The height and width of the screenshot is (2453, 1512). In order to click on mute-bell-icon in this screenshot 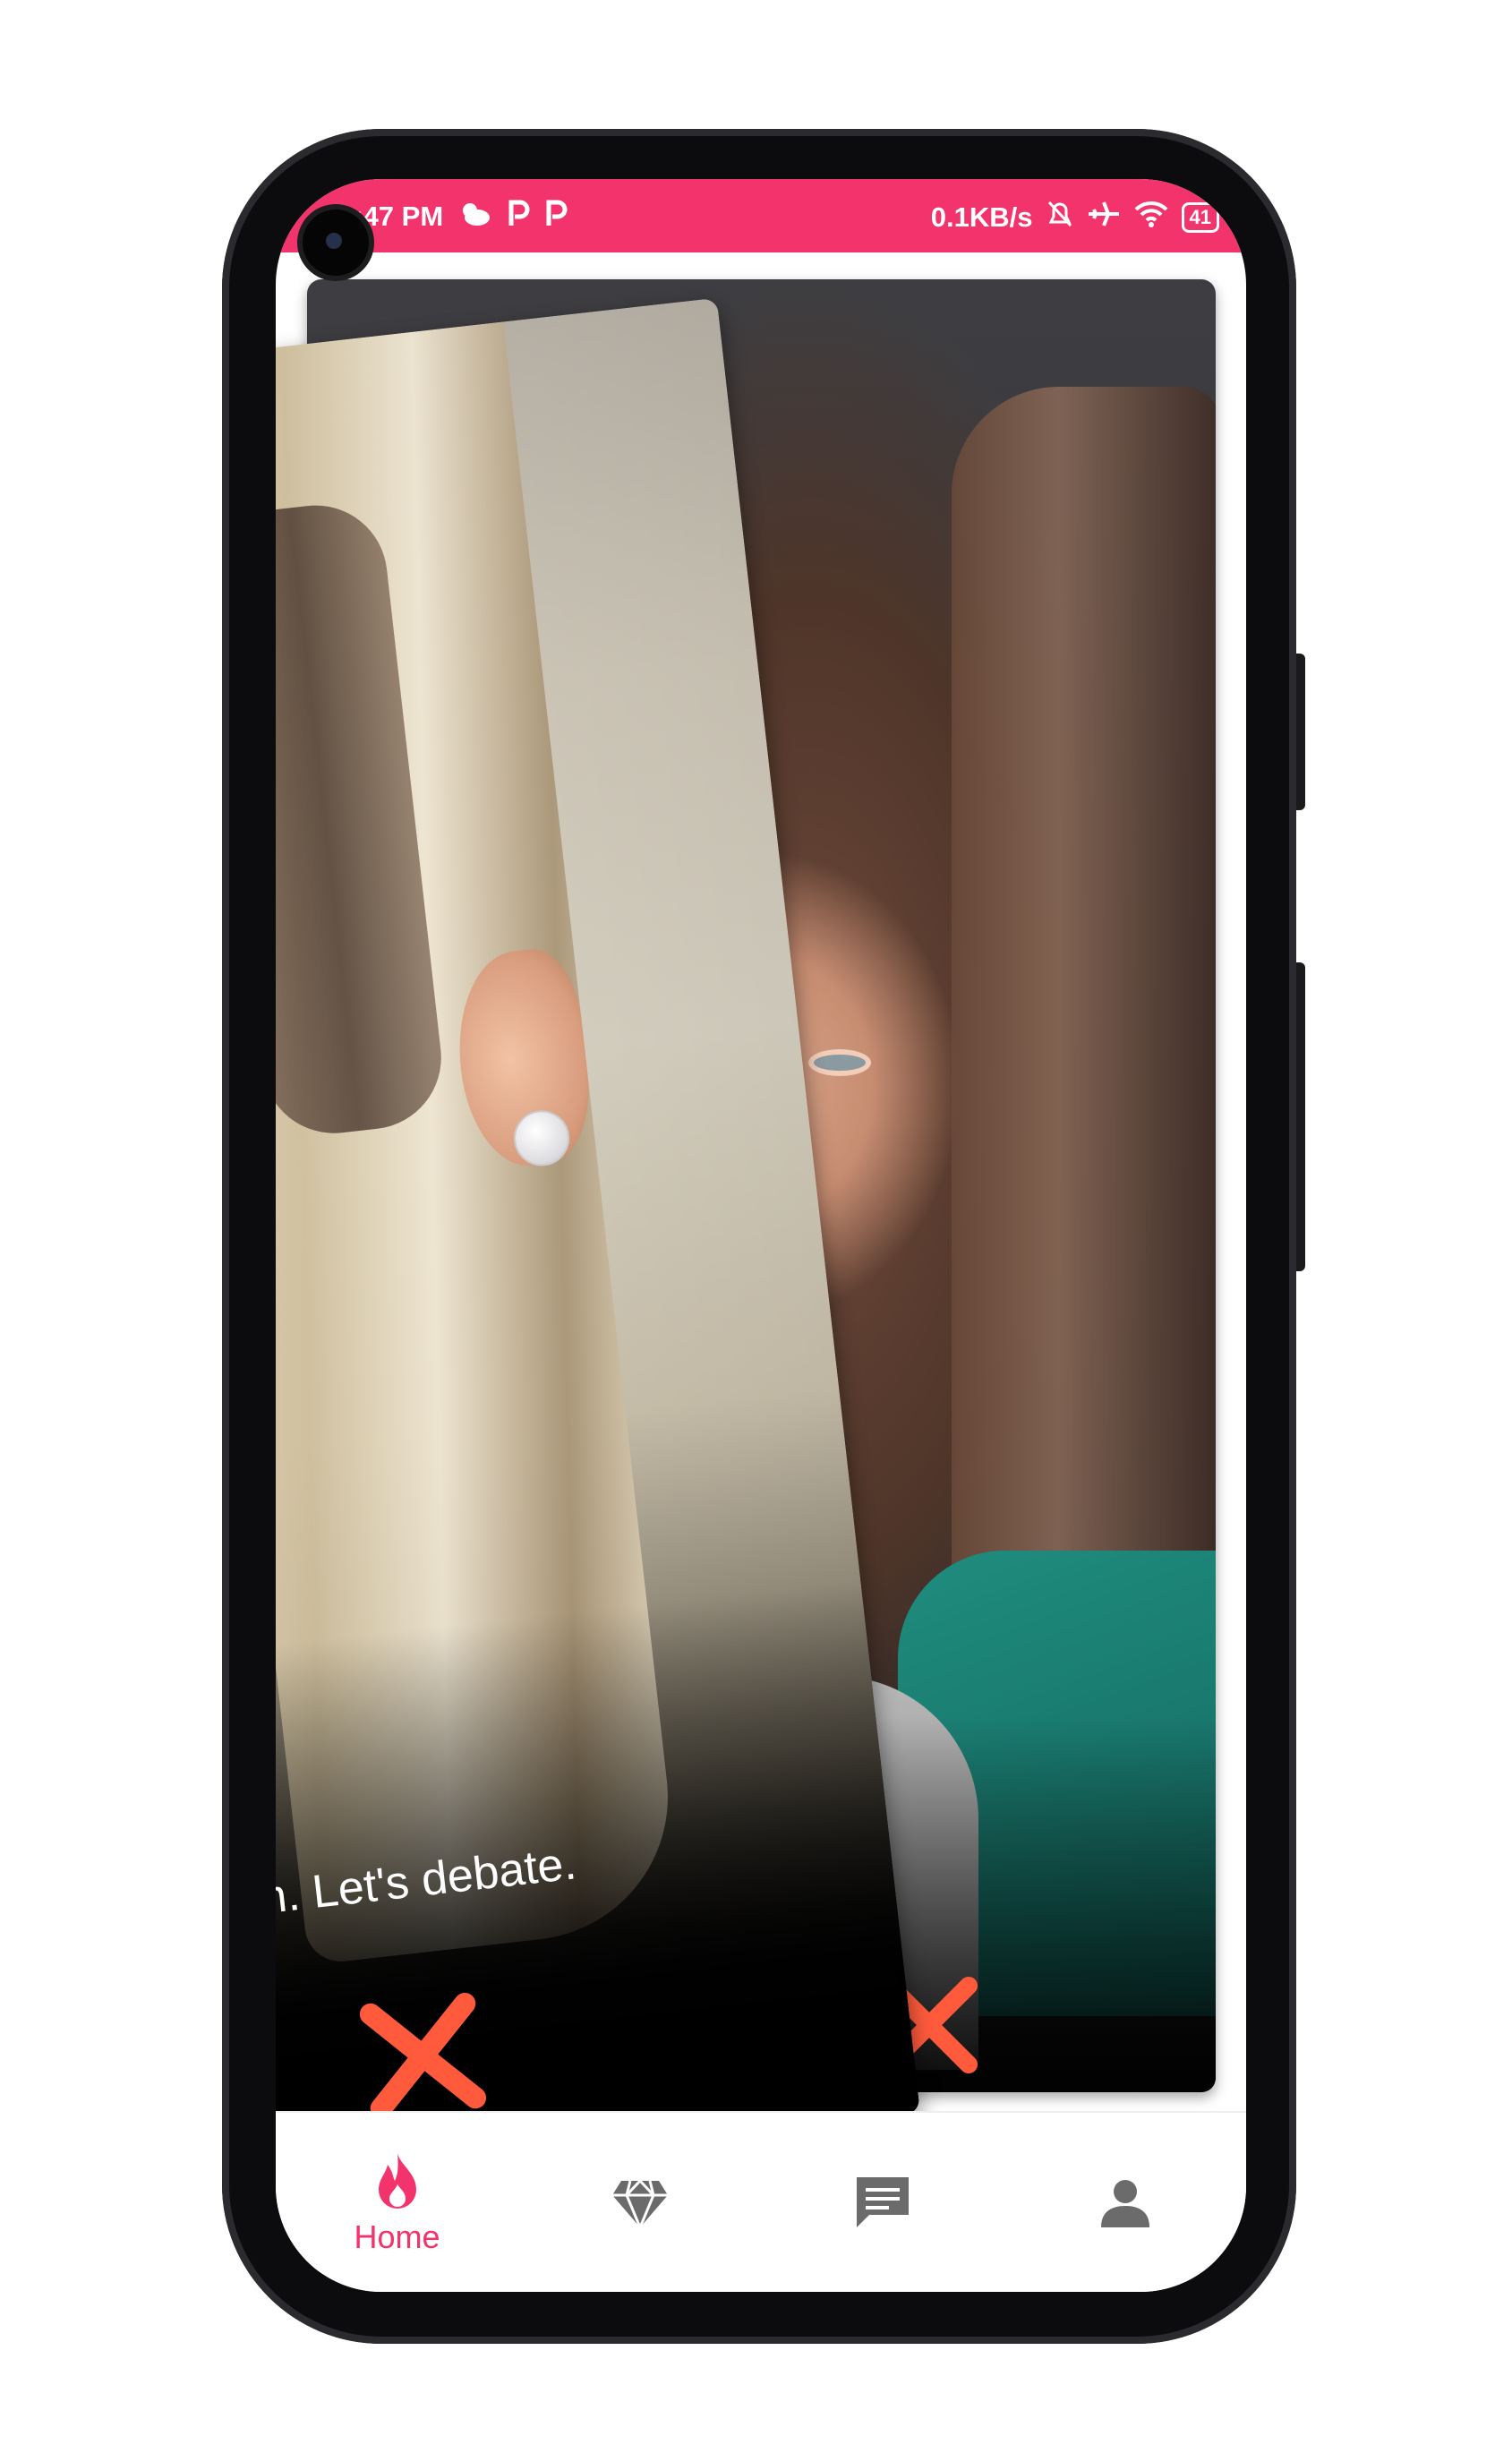, I will do `click(1060, 217)`.